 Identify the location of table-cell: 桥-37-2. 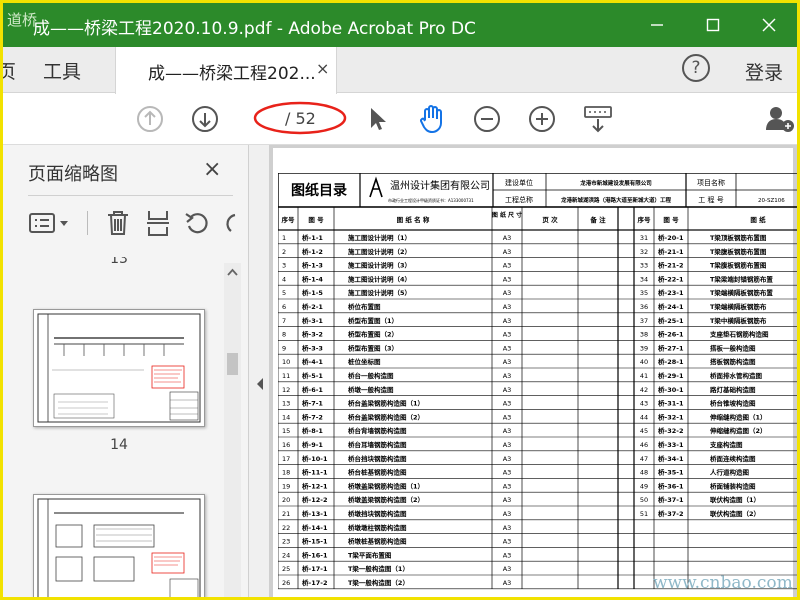
(670, 513).